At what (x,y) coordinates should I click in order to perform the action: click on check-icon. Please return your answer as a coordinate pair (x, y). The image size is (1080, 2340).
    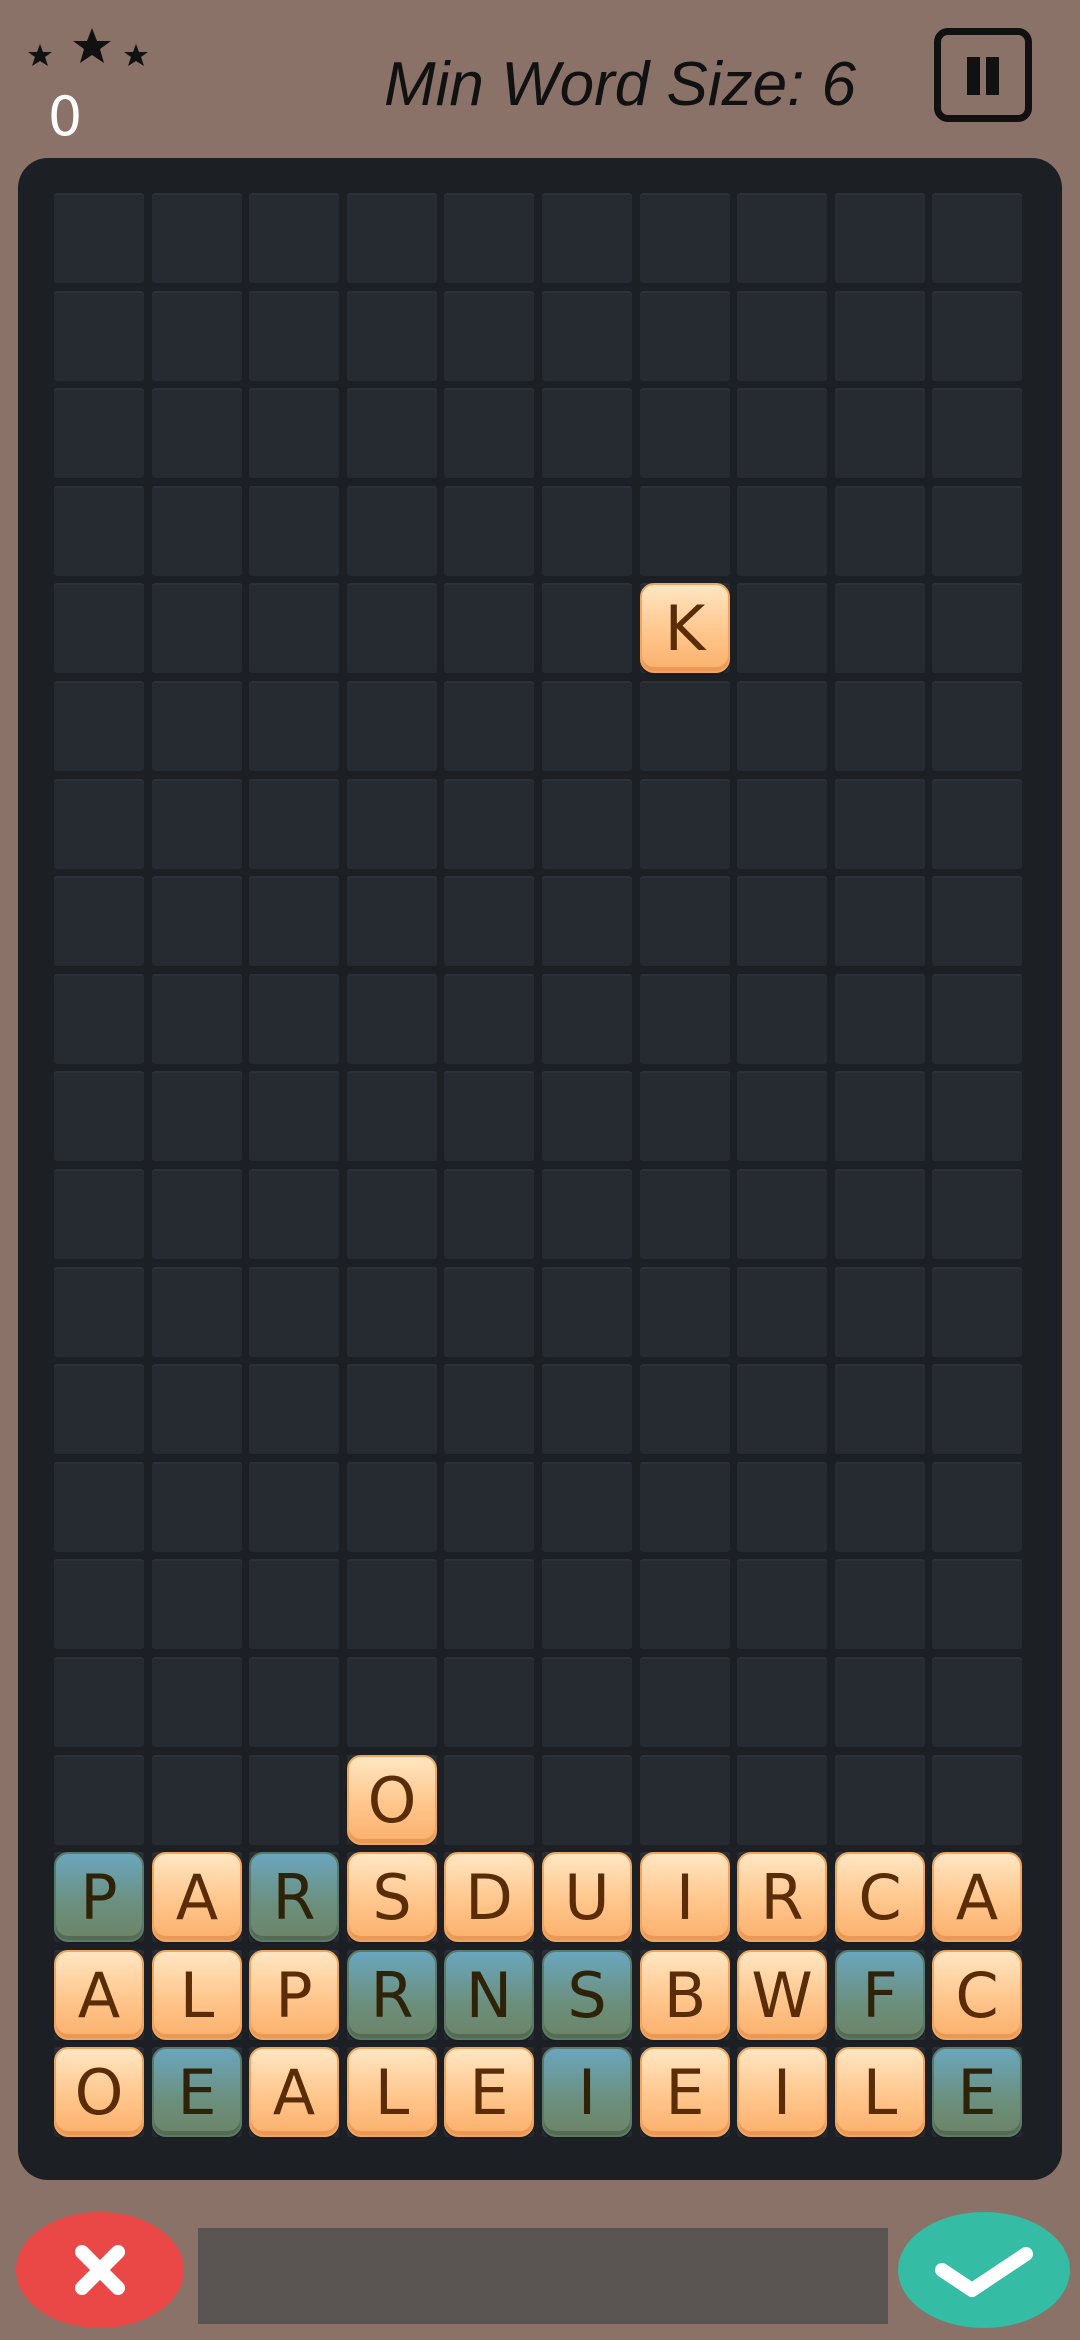
    Looking at the image, I should click on (984, 2272).